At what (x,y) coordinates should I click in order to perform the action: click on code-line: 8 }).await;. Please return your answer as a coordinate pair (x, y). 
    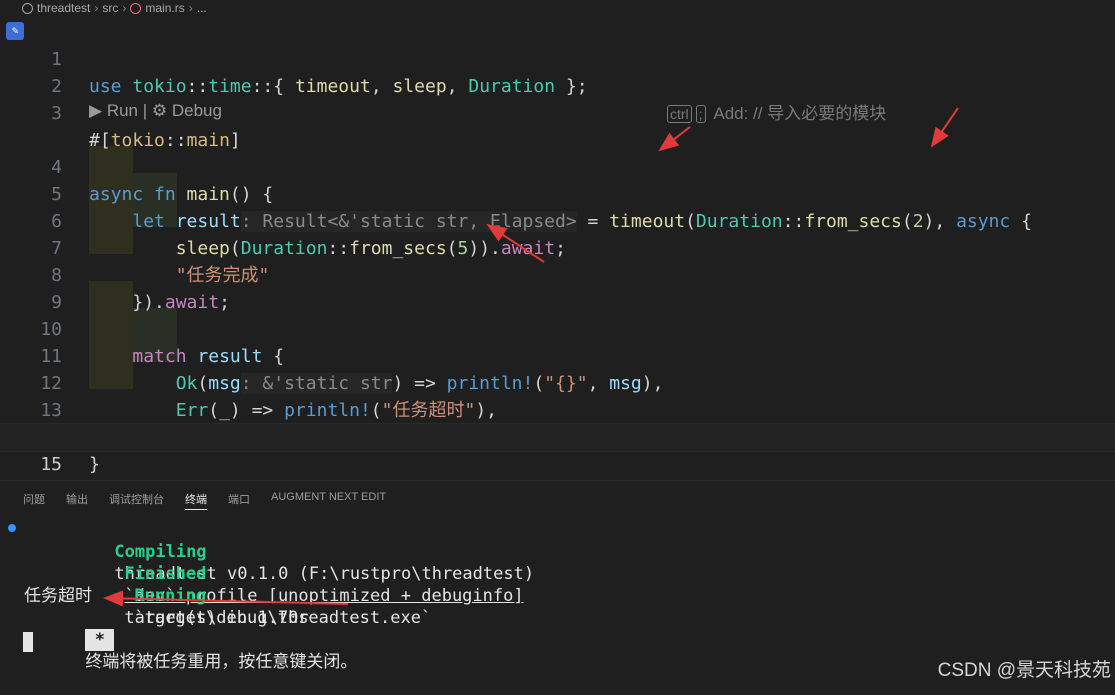
    Looking at the image, I should click on (557, 274).